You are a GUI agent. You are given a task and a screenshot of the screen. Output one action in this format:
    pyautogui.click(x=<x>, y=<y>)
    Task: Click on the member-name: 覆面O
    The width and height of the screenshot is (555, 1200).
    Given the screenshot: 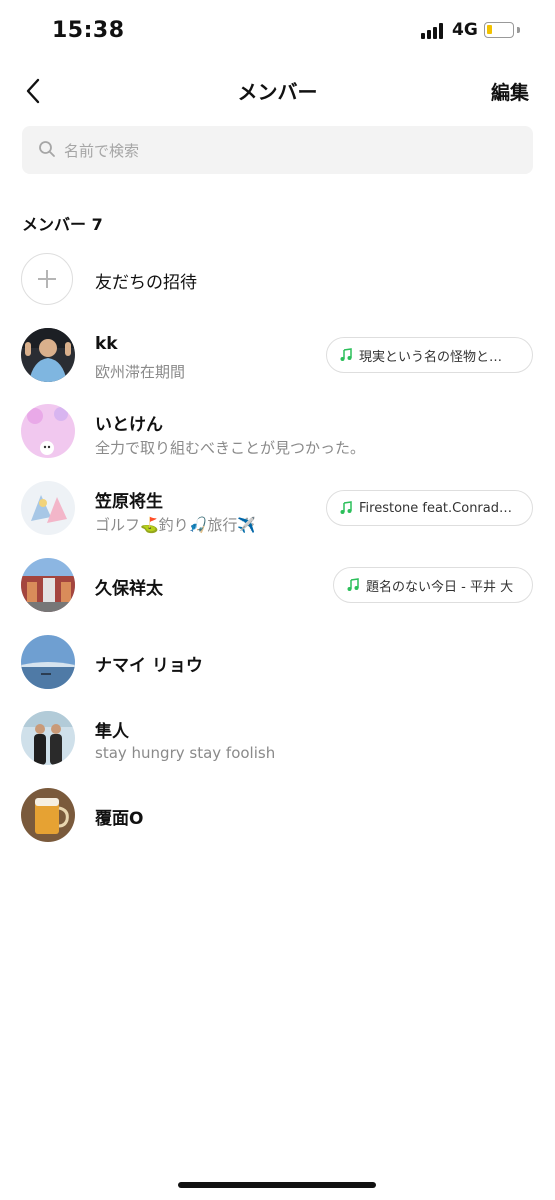 What is the action you would take?
    pyautogui.click(x=119, y=819)
    